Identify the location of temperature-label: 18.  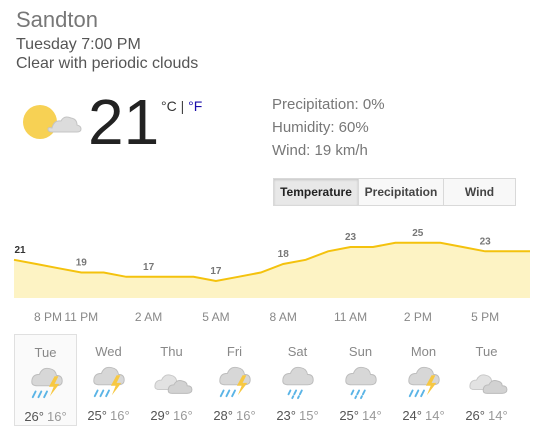
(284, 254).